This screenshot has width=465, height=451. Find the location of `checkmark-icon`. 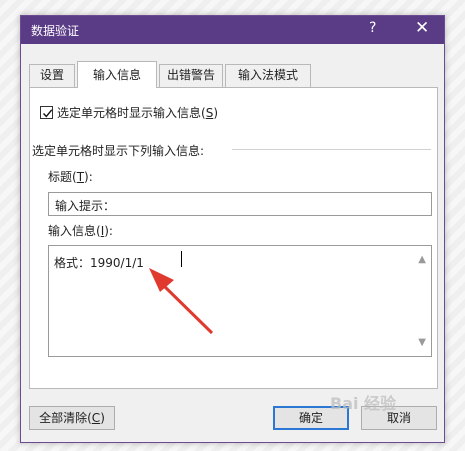

checkmark-icon is located at coordinates (47, 113).